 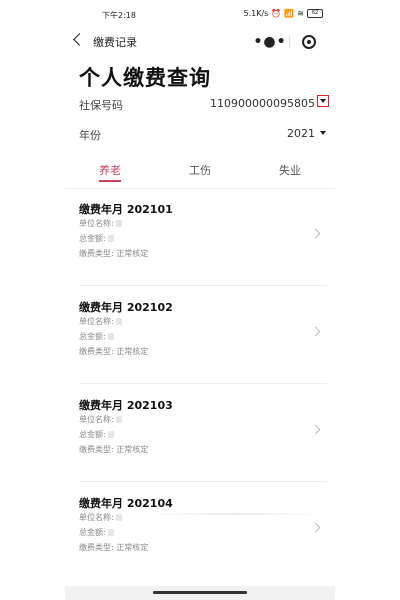 I want to click on ssn-dropdown-highlight, so click(x=323, y=101).